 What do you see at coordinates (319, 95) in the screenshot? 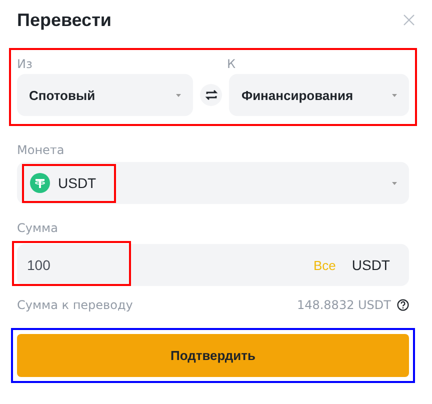
I see `to-account-select: Финансирования` at bounding box center [319, 95].